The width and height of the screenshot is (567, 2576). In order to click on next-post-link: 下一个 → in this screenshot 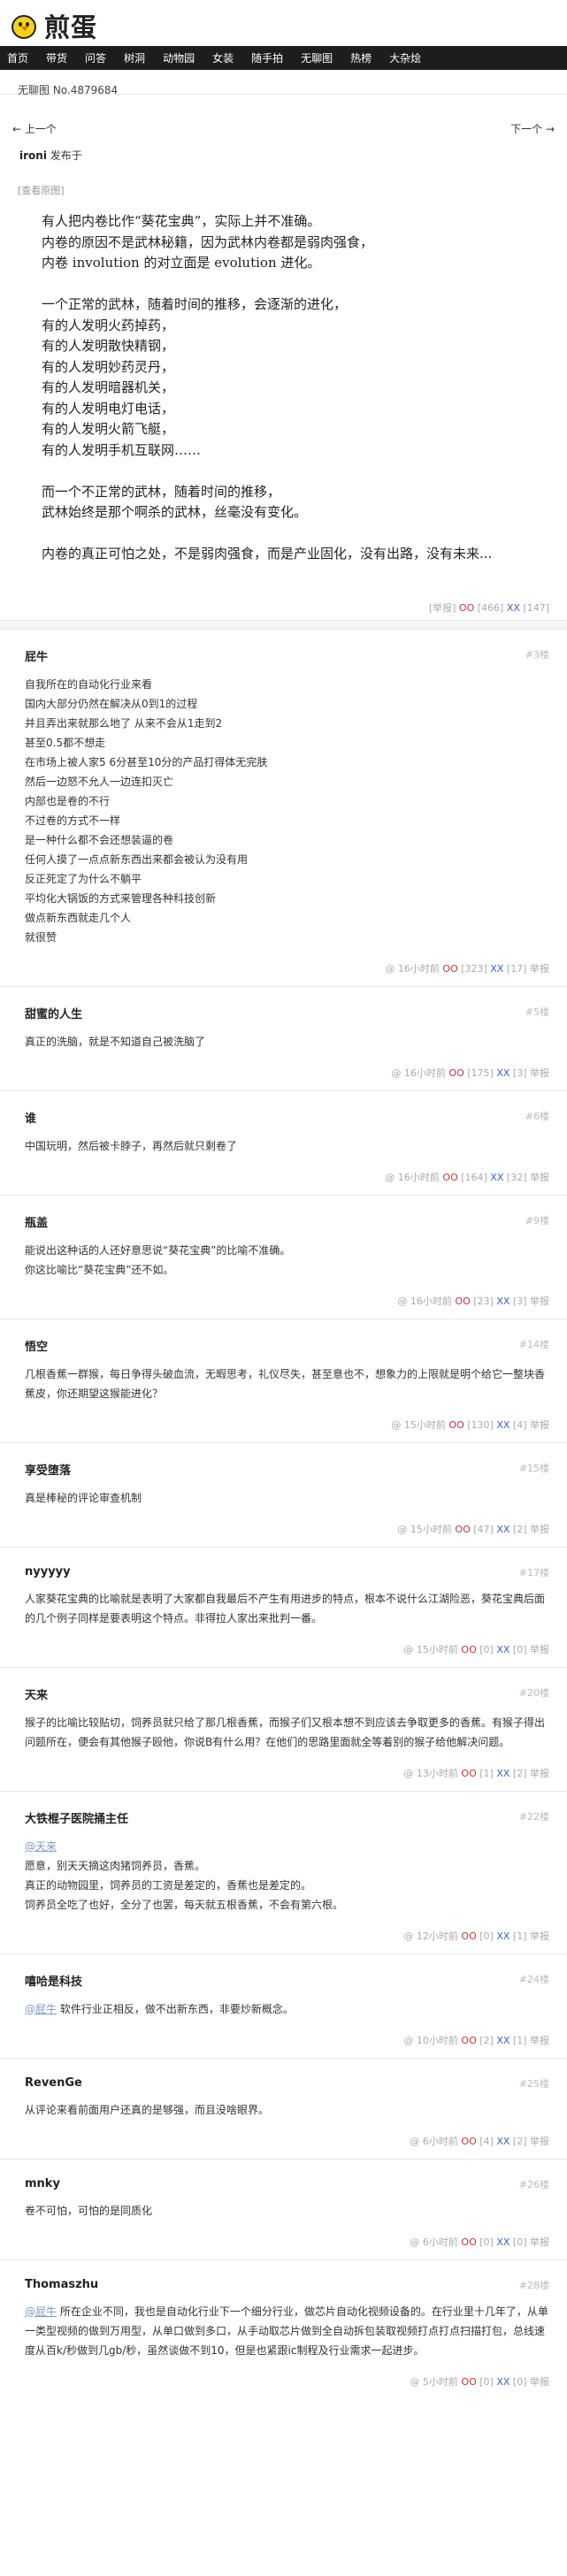, I will do `click(532, 130)`.